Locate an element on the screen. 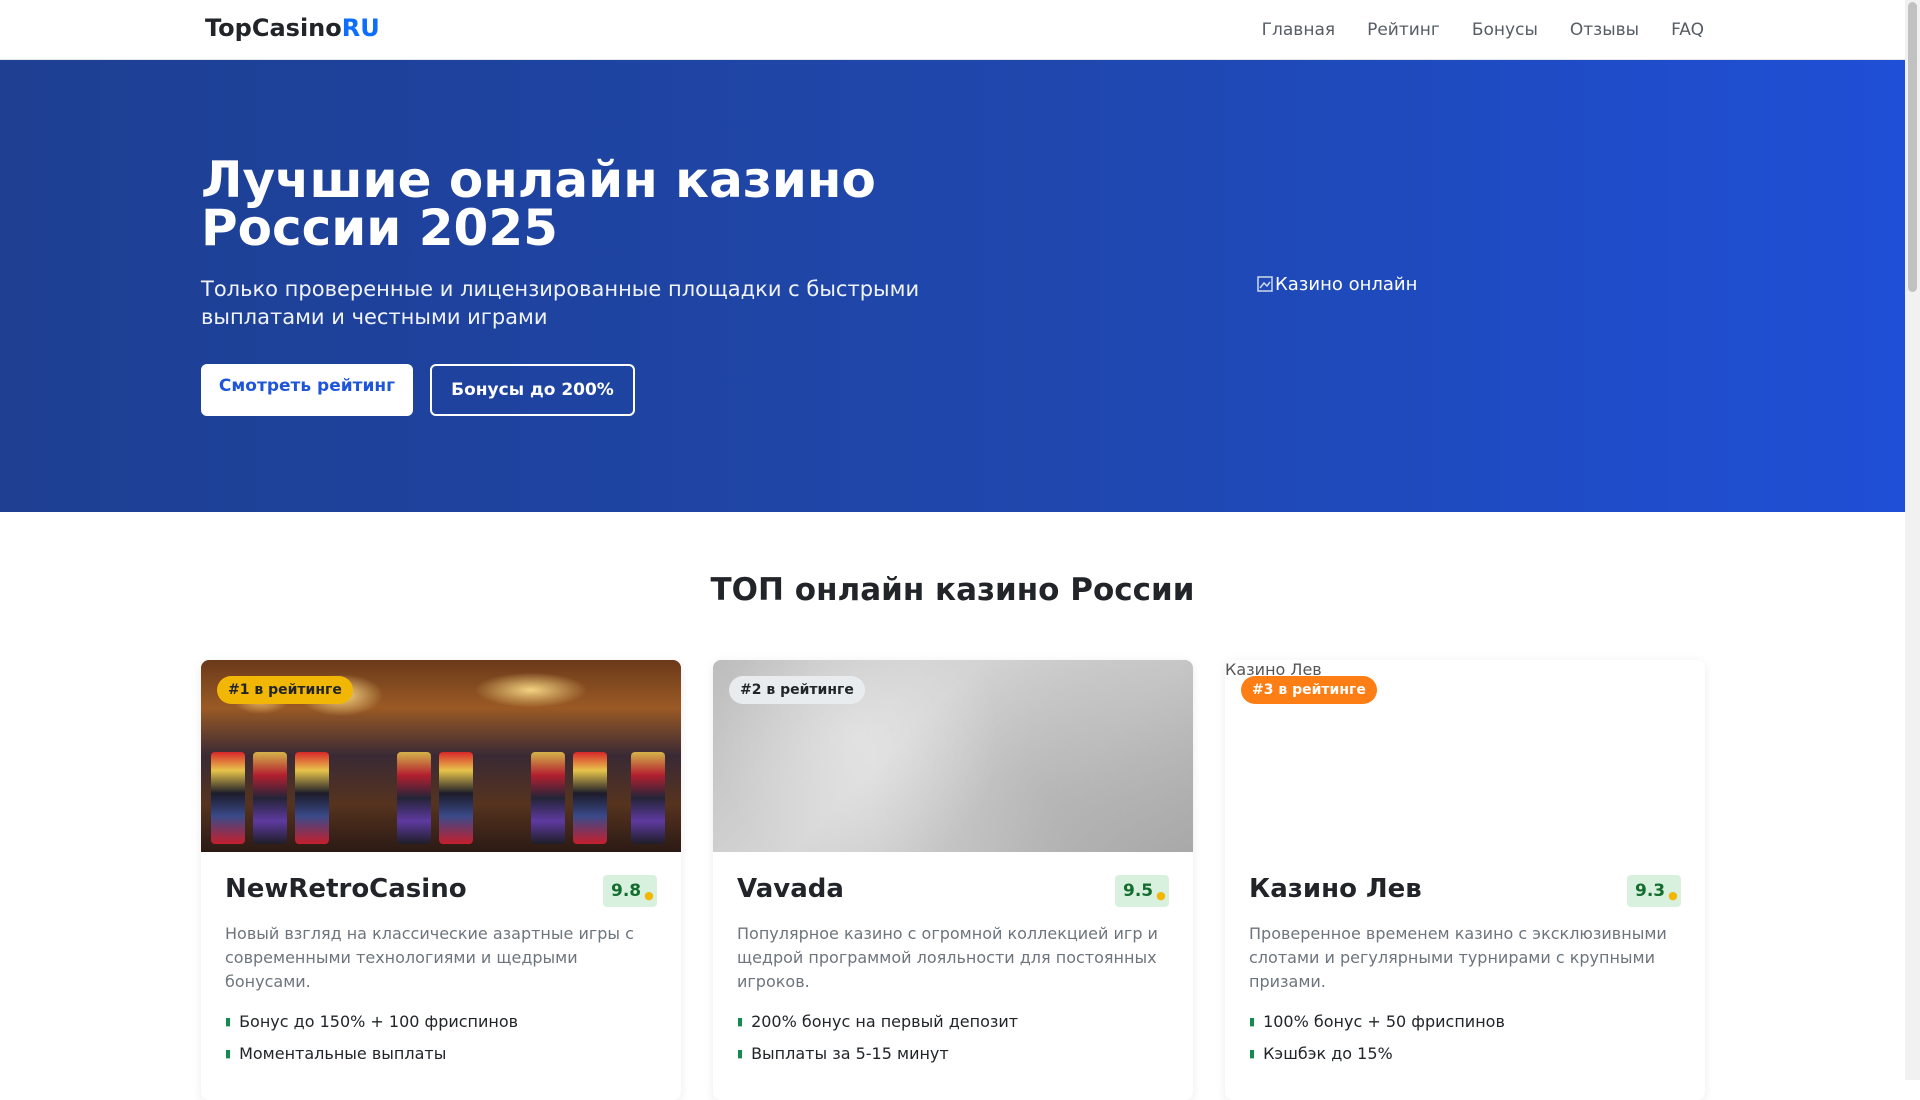 The width and height of the screenshot is (1920, 1100). rating-value: 9.3 is located at coordinates (1650, 891).